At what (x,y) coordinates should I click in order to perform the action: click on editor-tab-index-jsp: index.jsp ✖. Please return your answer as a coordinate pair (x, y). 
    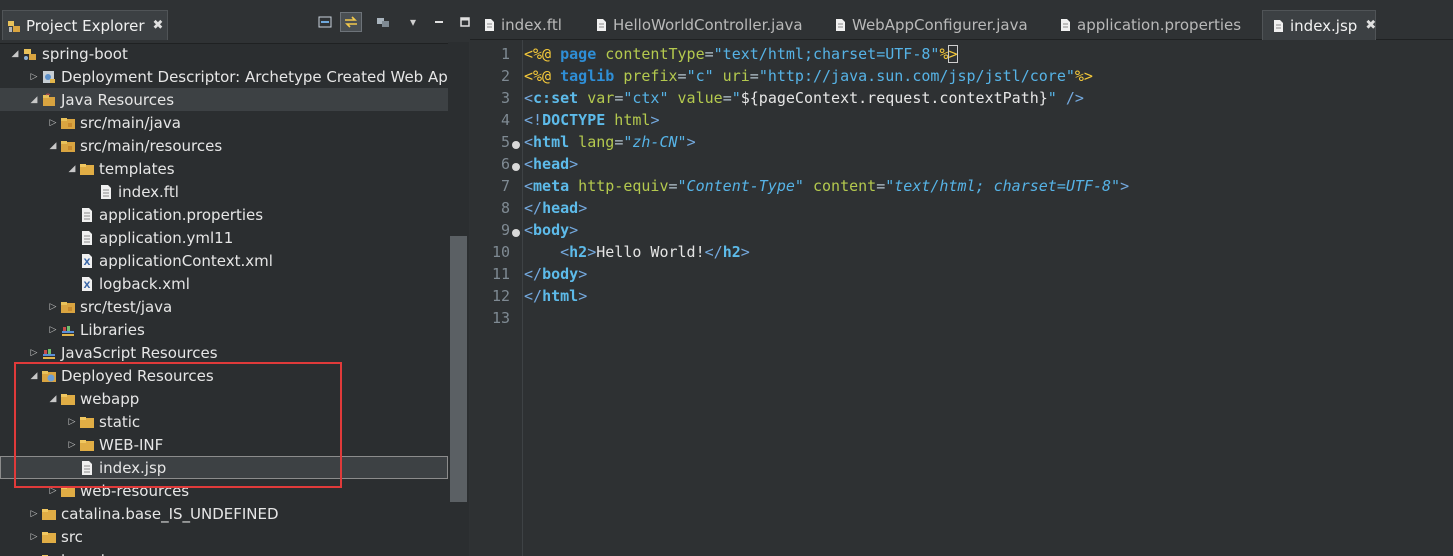
    Looking at the image, I should click on (1319, 25).